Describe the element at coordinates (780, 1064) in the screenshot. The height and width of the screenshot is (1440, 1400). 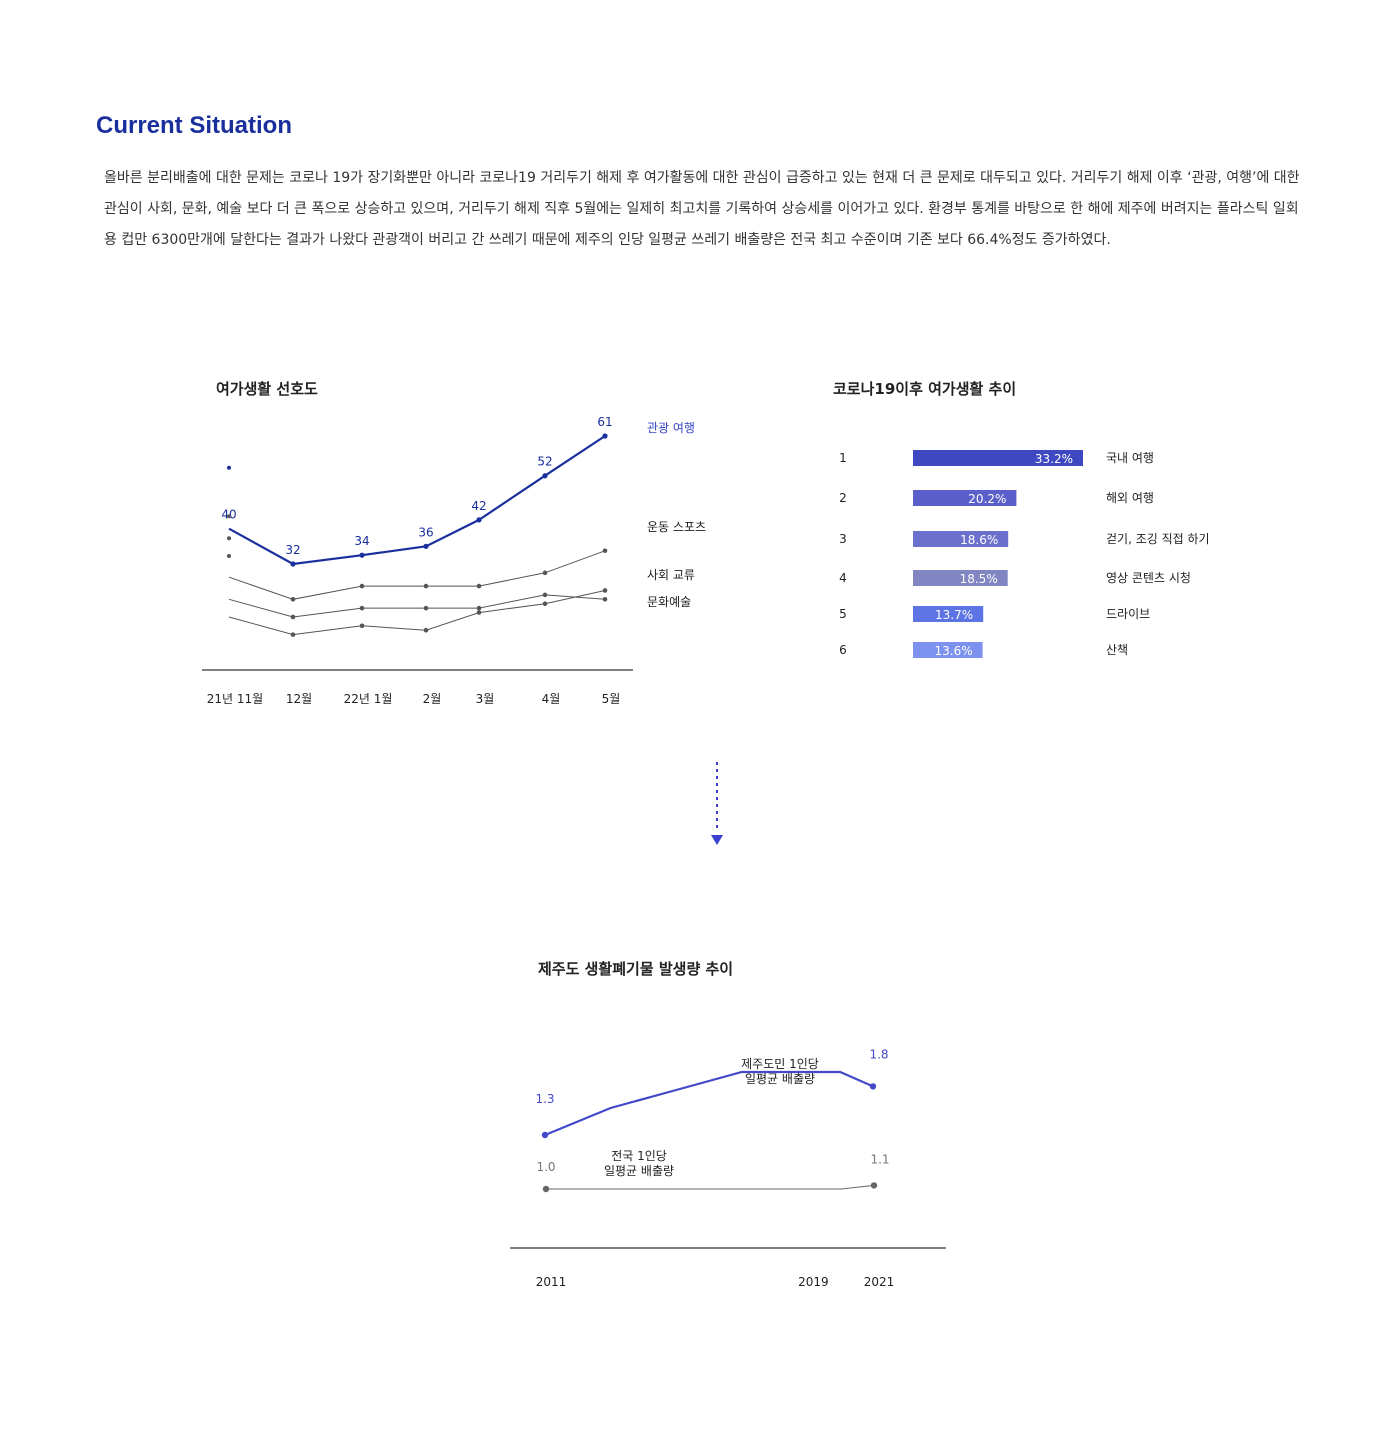
I see `series-name-label: 제주도민 1인당` at that location.